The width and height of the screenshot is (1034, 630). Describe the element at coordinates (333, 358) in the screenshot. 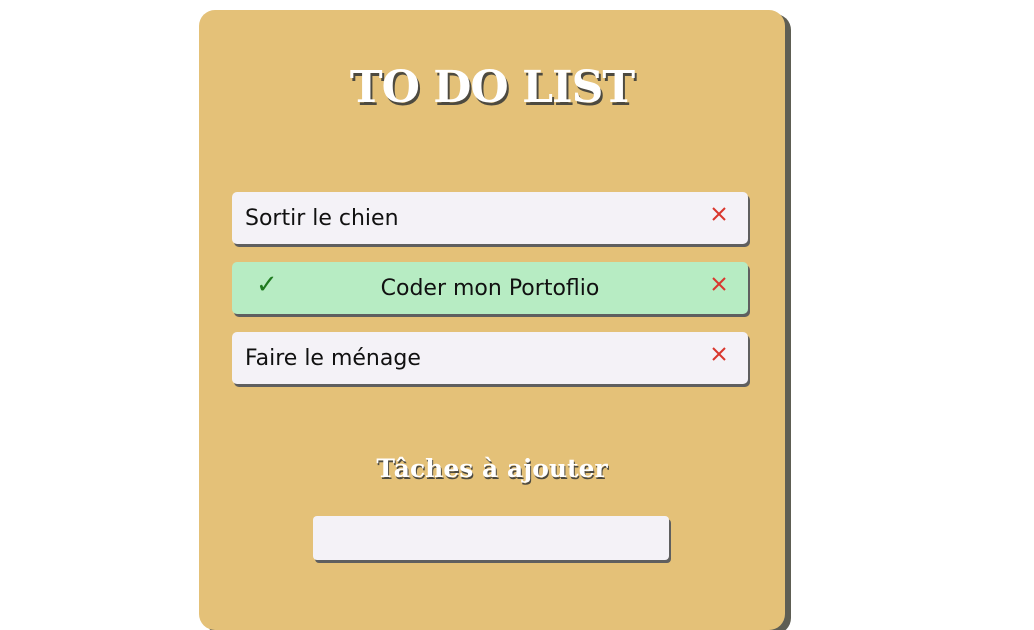

I see `task-label: Faire le ménage` at that location.